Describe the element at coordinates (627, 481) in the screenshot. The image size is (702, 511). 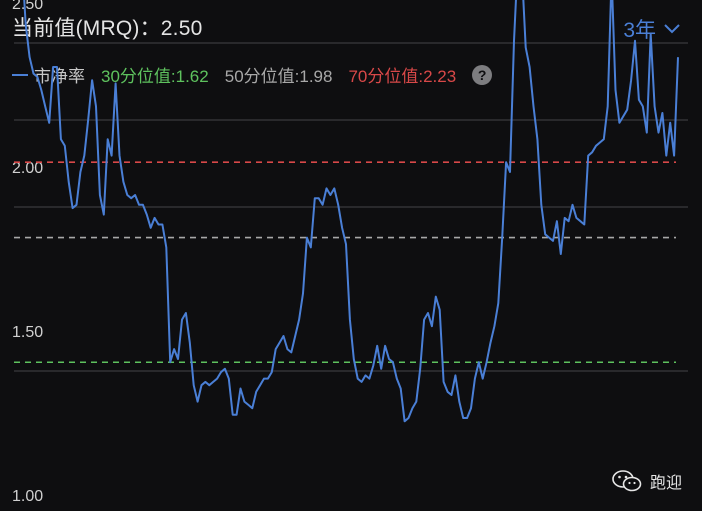
I see `wechat-icon` at that location.